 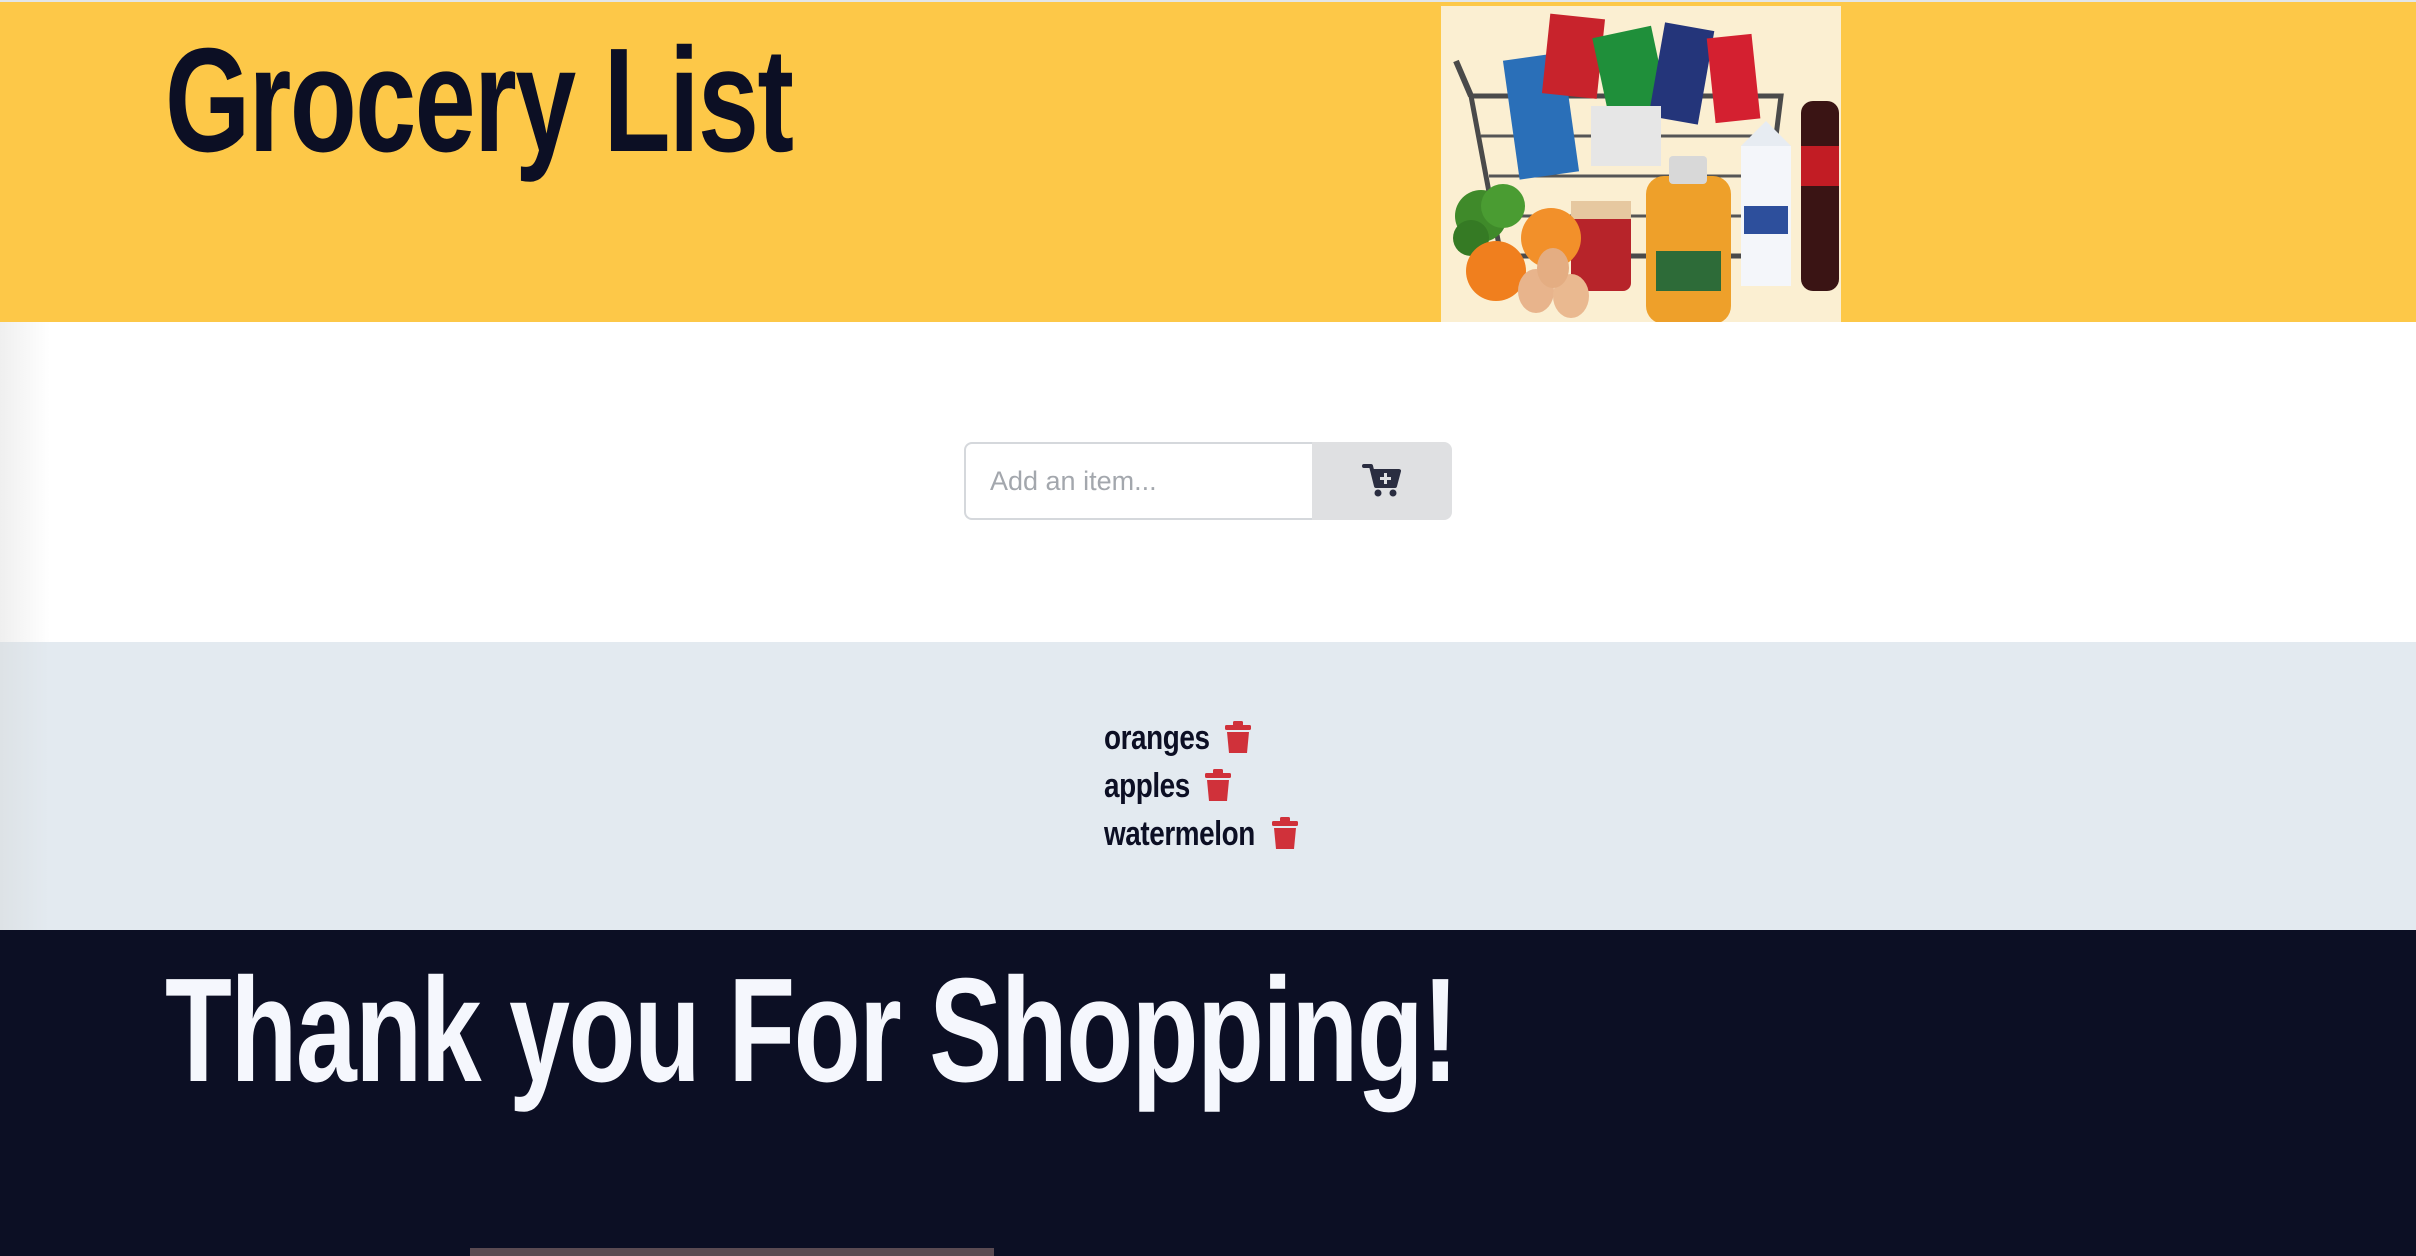 I want to click on list-item: oranges, so click(x=1202, y=738).